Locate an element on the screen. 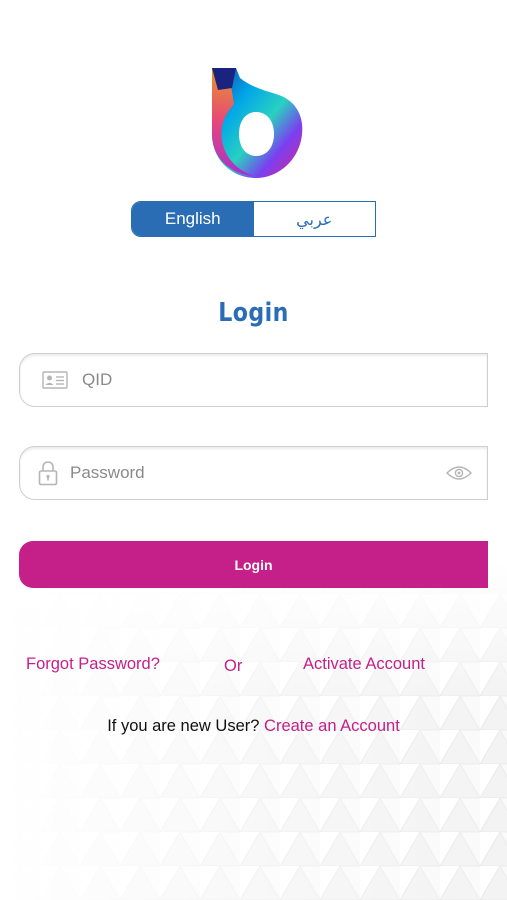 Image resolution: width=507 pixels, height=900 pixels. app-logo is located at coordinates (257, 123).